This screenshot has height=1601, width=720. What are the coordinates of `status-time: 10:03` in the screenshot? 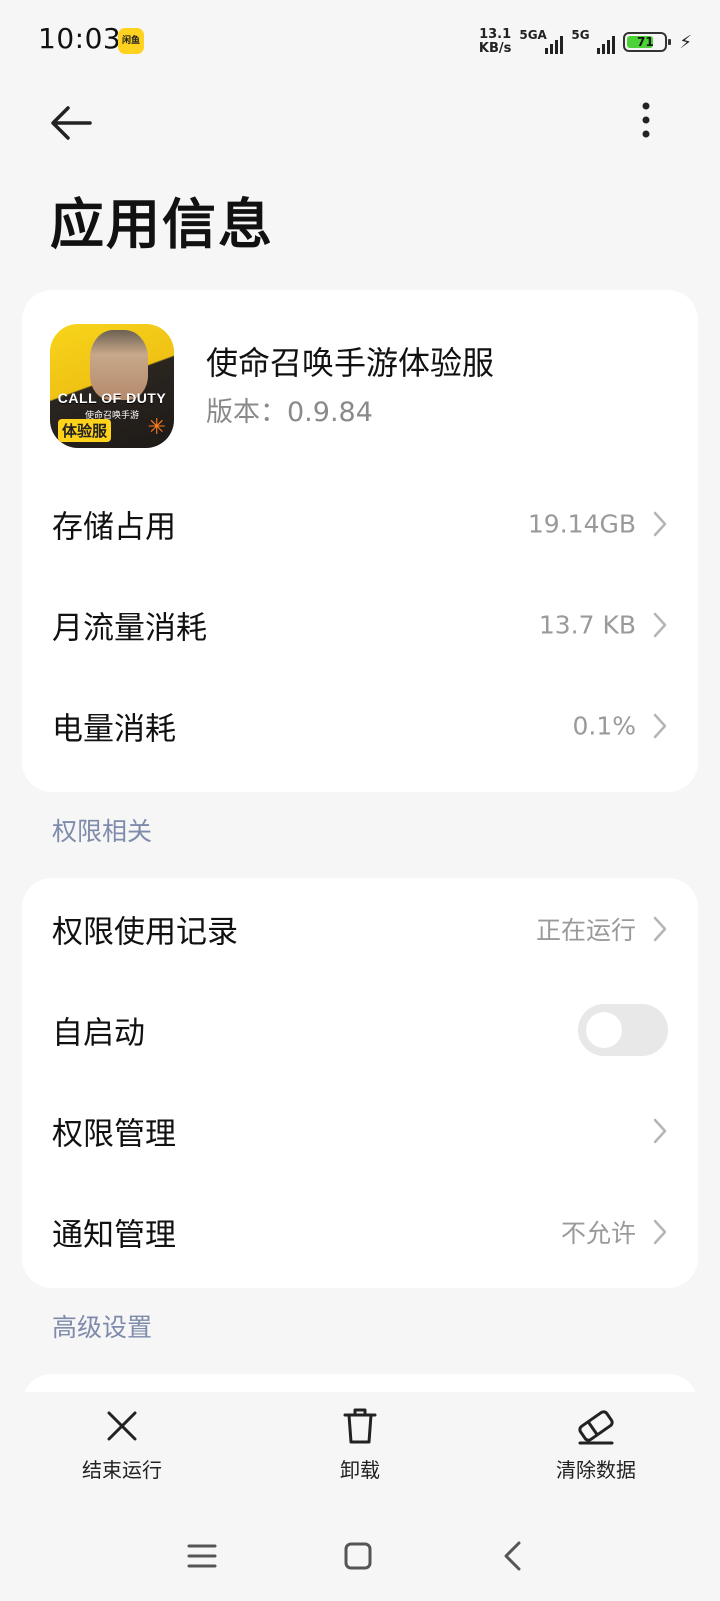 It's located at (80, 38).